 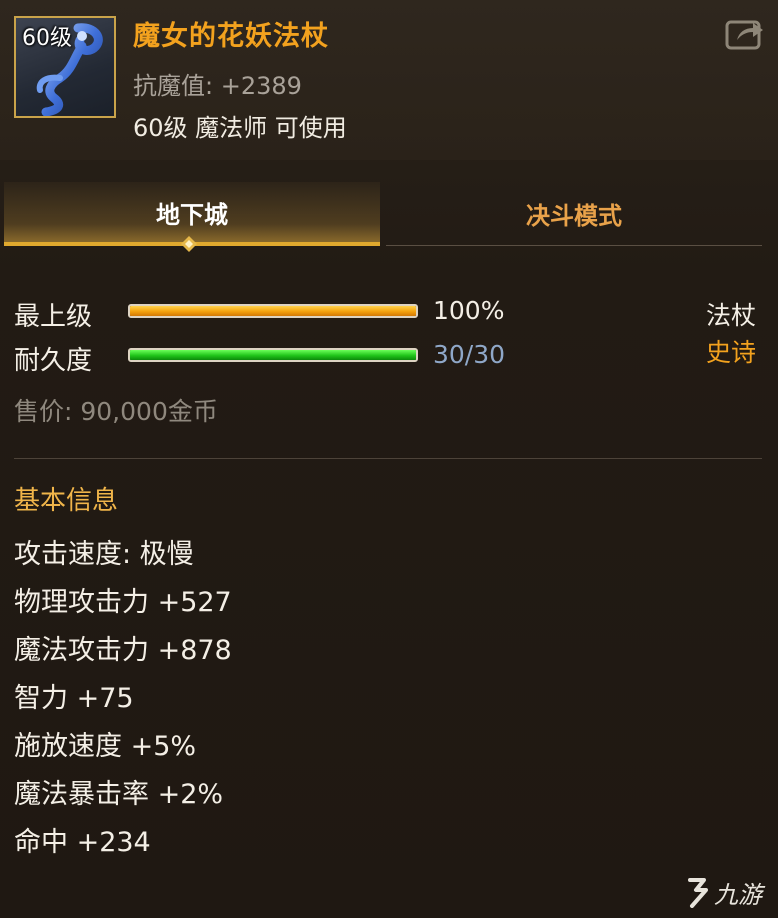 What do you see at coordinates (74, 698) in the screenshot?
I see `attr-intelligence: 智力 +75` at bounding box center [74, 698].